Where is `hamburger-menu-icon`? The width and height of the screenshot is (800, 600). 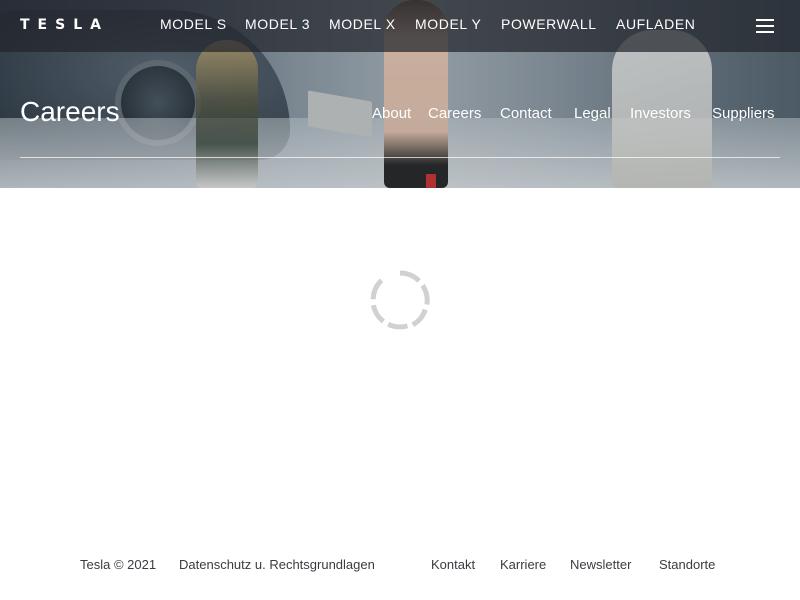 hamburger-menu-icon is located at coordinates (765, 26).